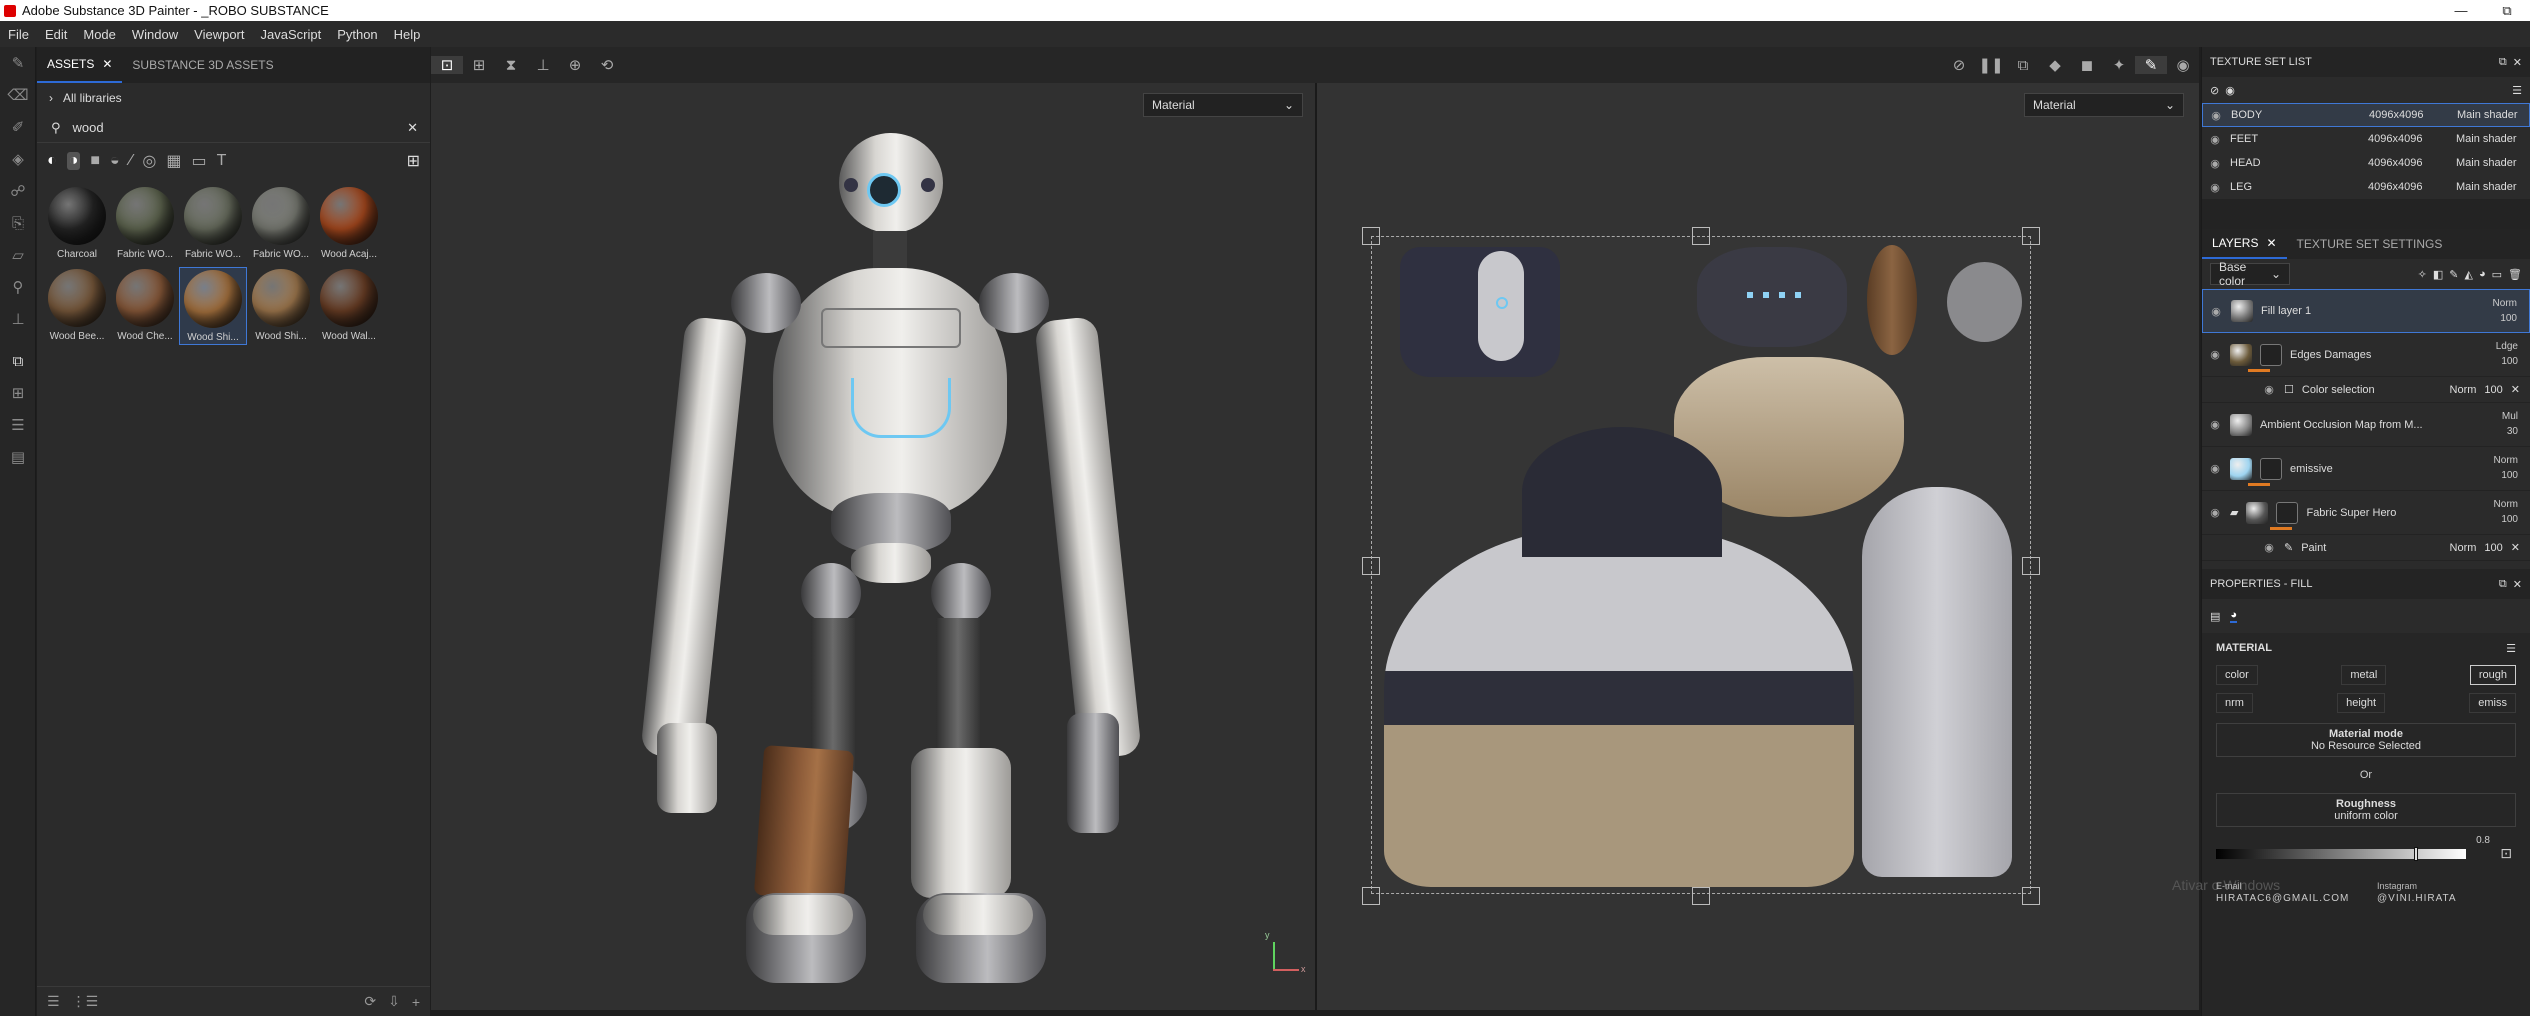 The image size is (2530, 1016). Describe the element at coordinates (2214, 90) in the screenshot. I see `hide-icon: ⊘` at that location.